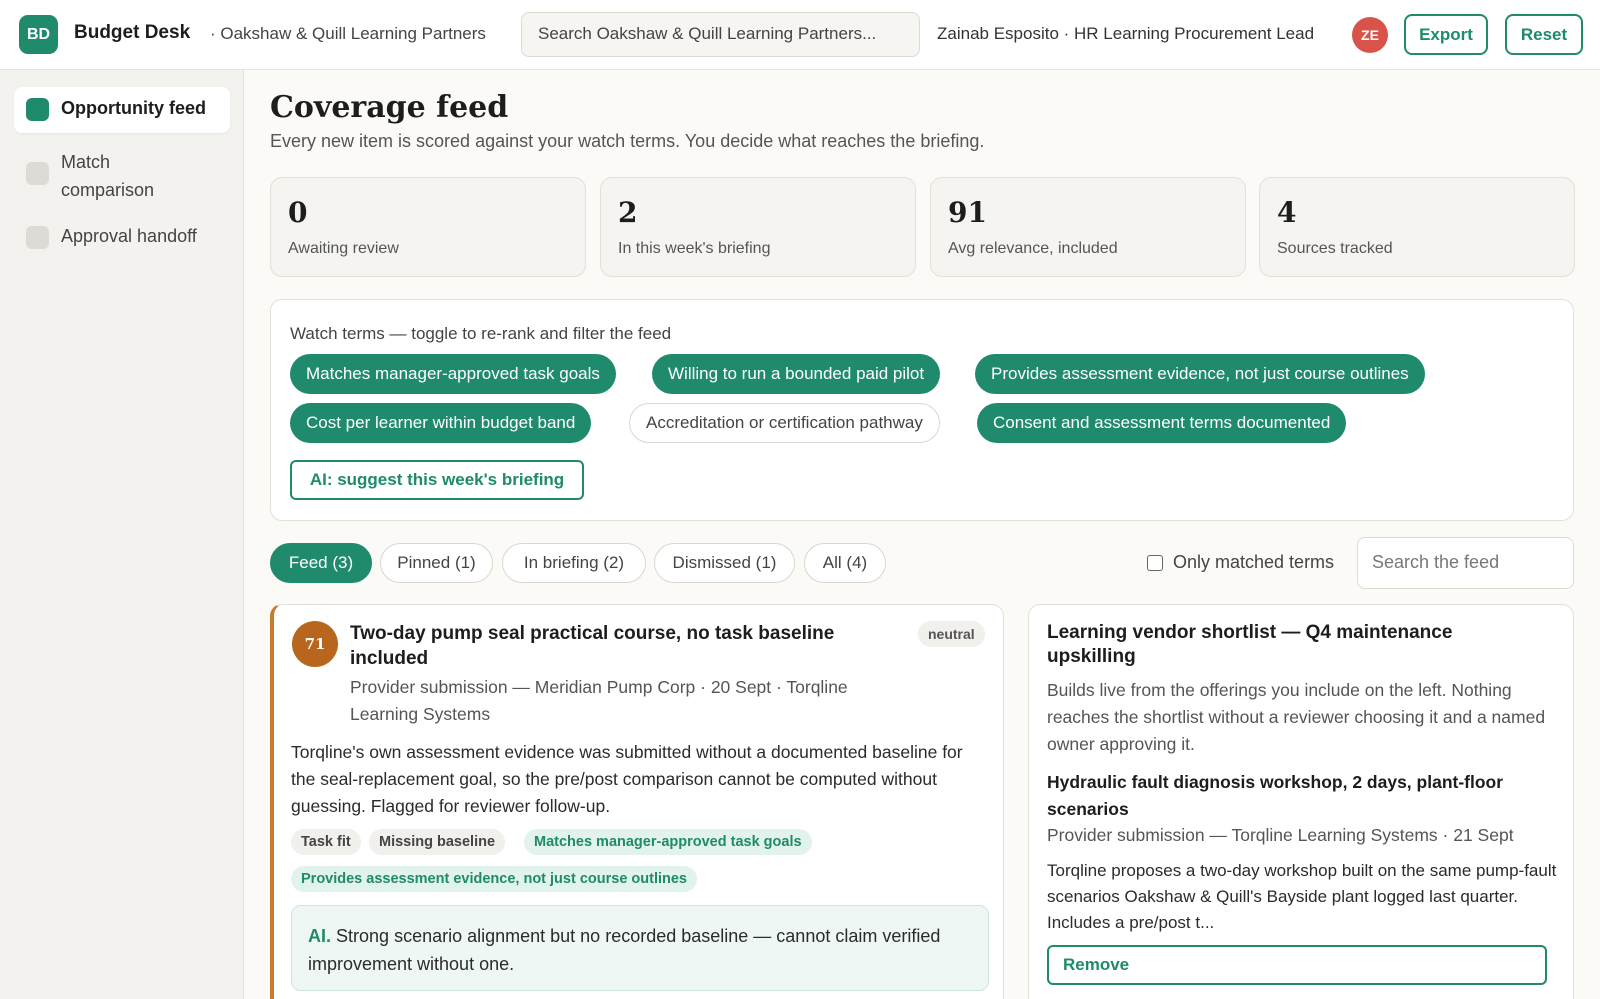  Describe the element at coordinates (1155, 562) in the screenshot. I see `only-matched-checkbox` at that location.